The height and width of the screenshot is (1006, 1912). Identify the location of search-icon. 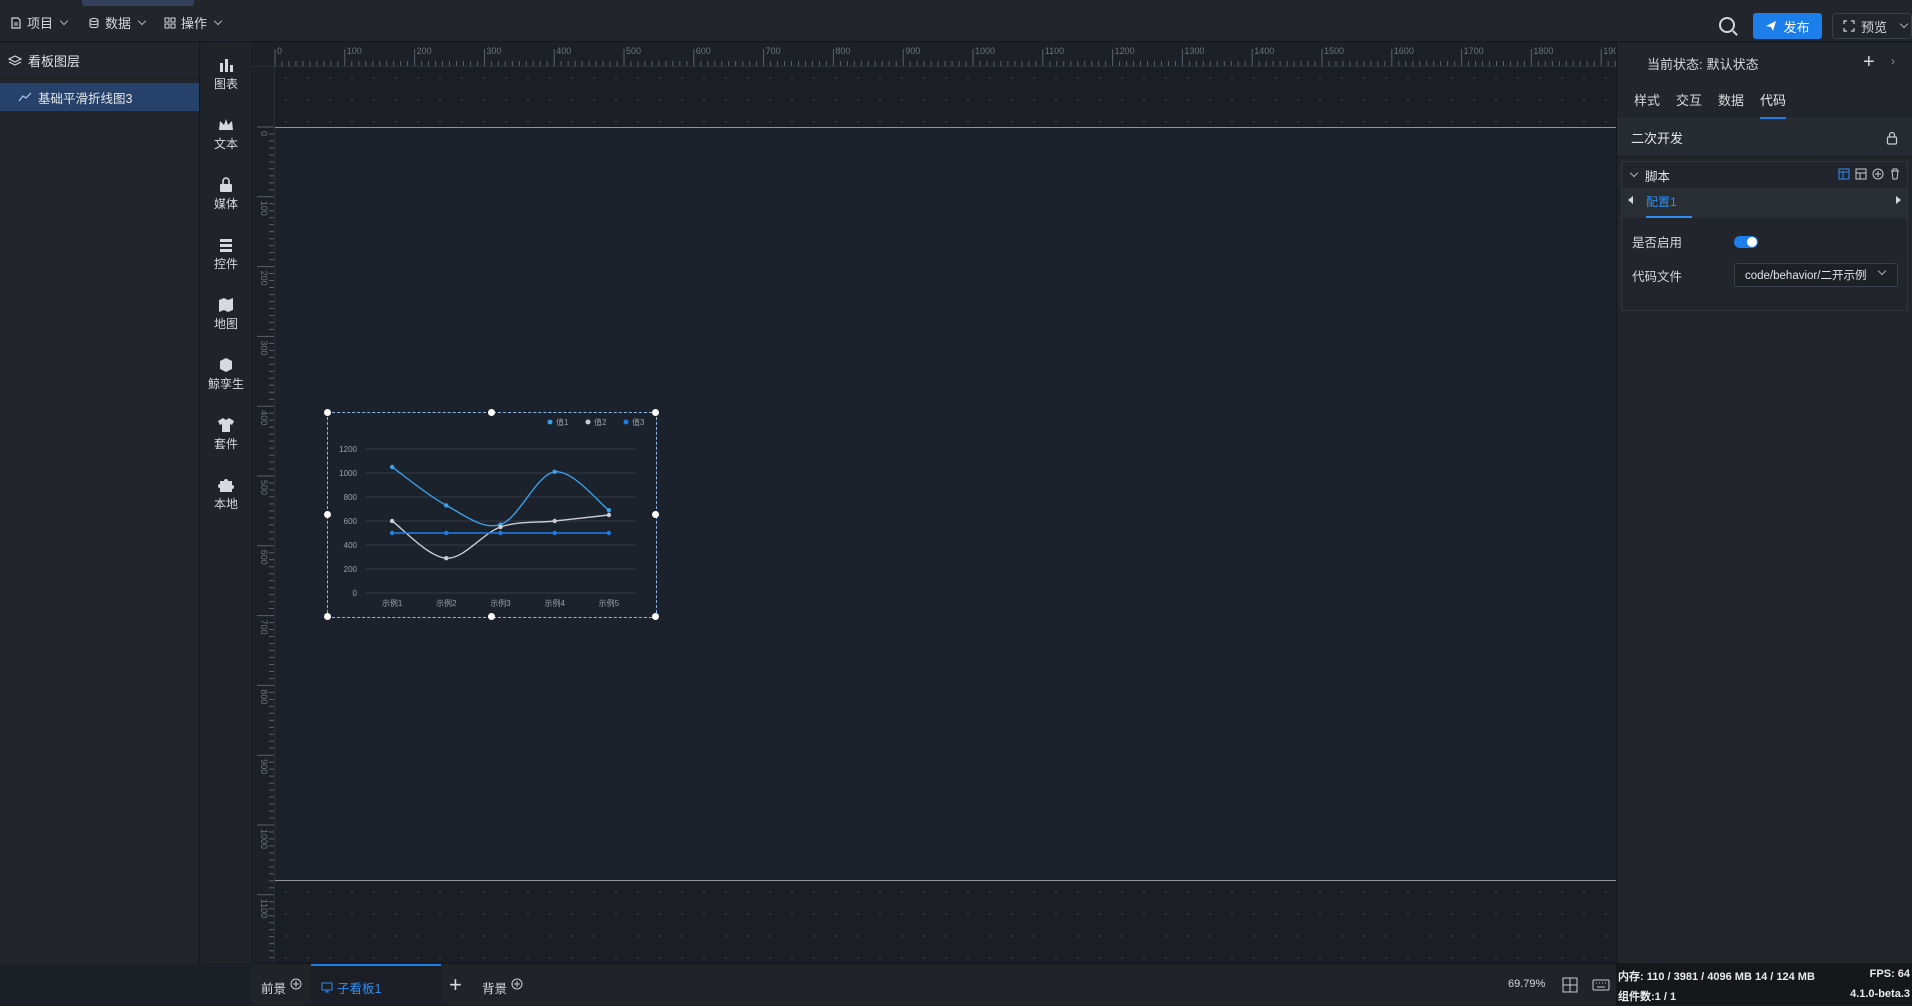
(1727, 25).